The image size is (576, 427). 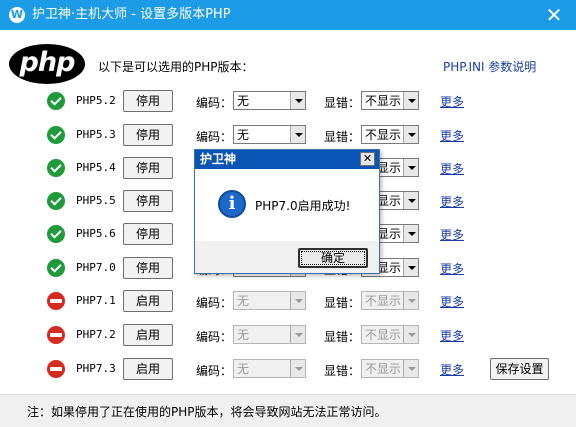 I want to click on version-name: PHP5.6, so click(x=96, y=233).